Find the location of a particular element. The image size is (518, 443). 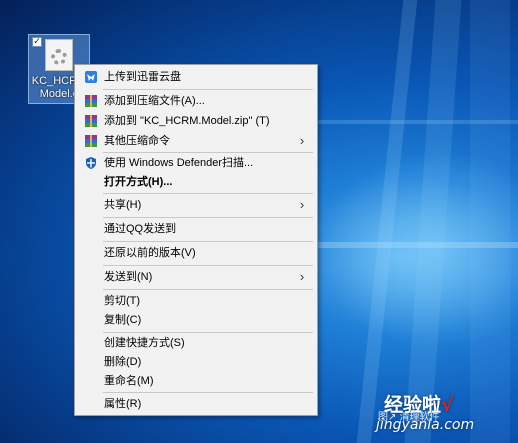

menu-item-delete: 删除(D) is located at coordinates (196, 362).